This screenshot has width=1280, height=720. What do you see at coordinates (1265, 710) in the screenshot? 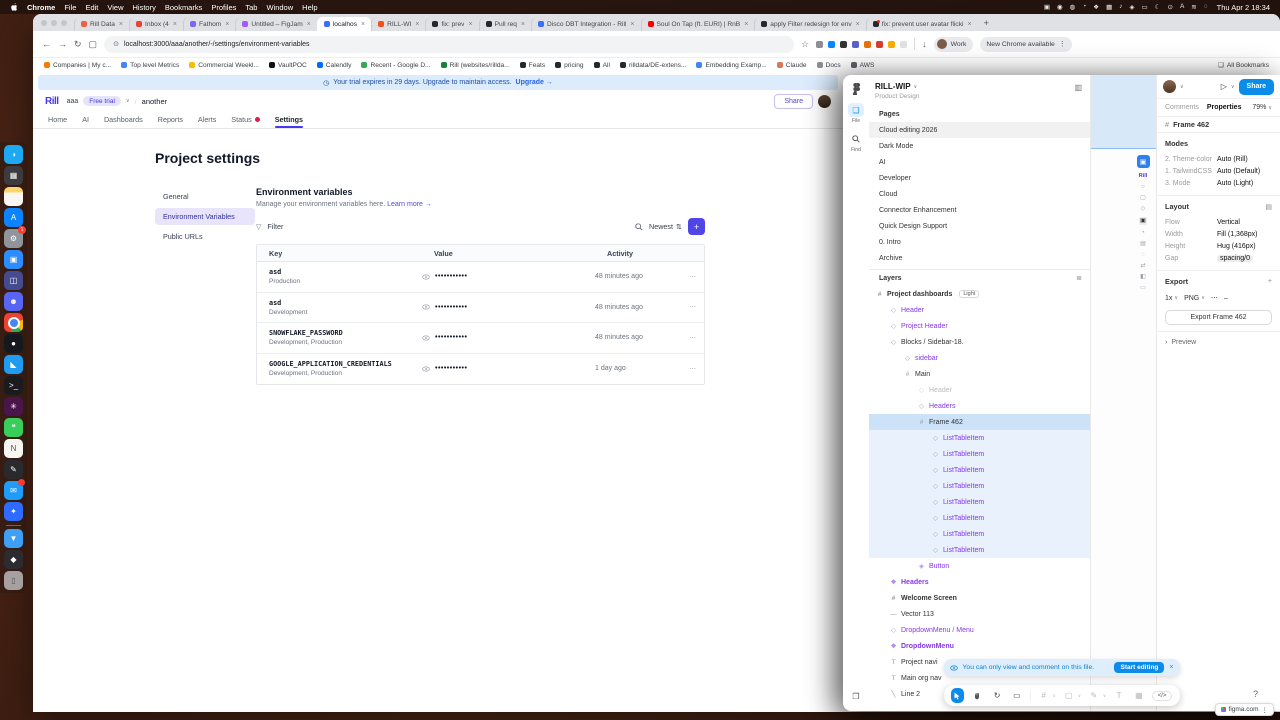
I see `menu-dots-icon: ⋮` at bounding box center [1265, 710].